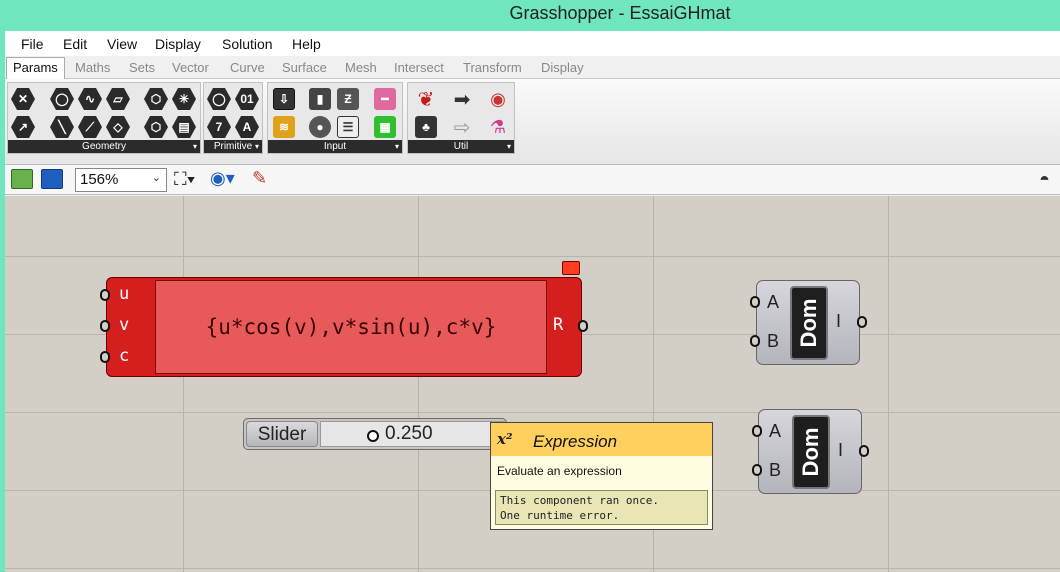 The width and height of the screenshot is (1060, 572). Describe the element at coordinates (559, 471) in the screenshot. I see `tooltip-description: Evaluate an expression` at that location.